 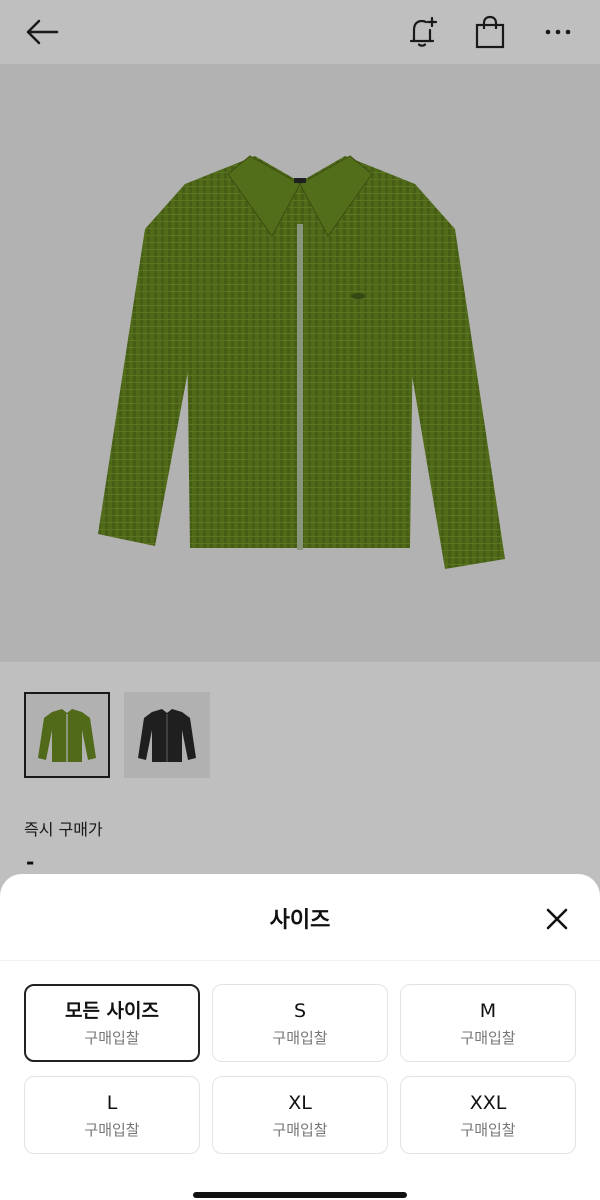 I want to click on sheet-title: 사이즈, so click(x=300, y=920).